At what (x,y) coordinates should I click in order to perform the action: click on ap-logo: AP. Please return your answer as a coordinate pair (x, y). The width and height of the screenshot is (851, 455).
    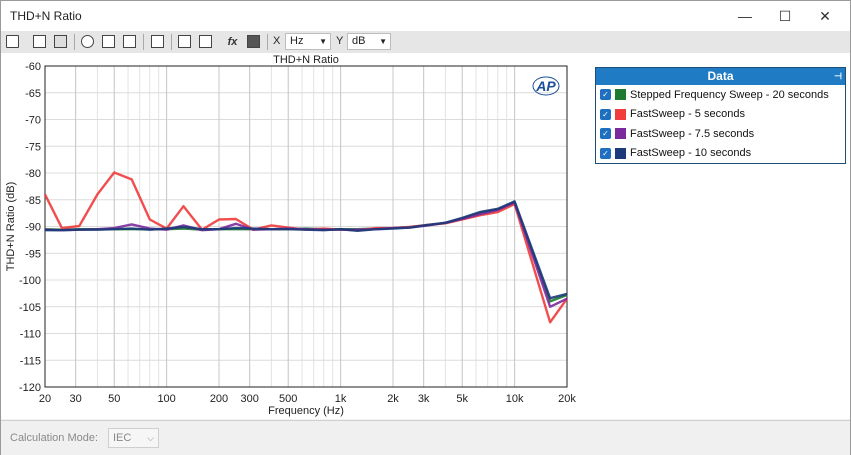
    Looking at the image, I should click on (545, 86).